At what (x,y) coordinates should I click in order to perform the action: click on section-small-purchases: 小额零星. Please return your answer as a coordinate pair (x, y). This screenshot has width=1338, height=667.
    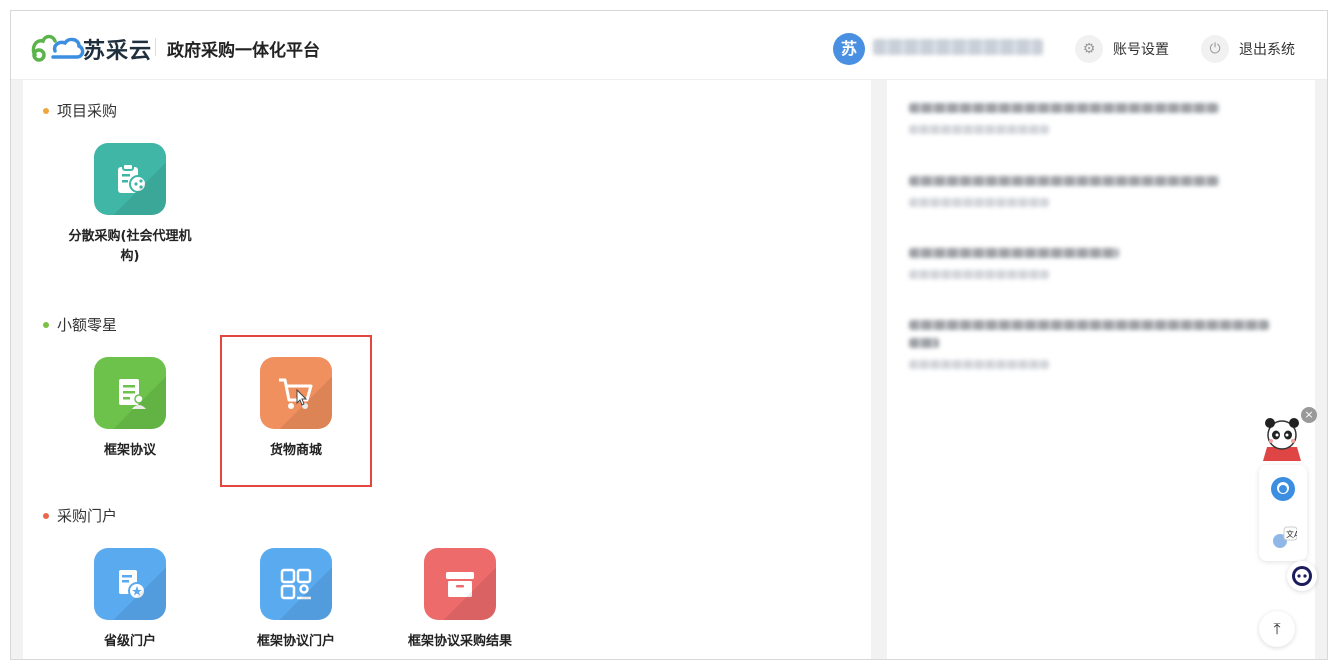
    Looking at the image, I should click on (80, 324).